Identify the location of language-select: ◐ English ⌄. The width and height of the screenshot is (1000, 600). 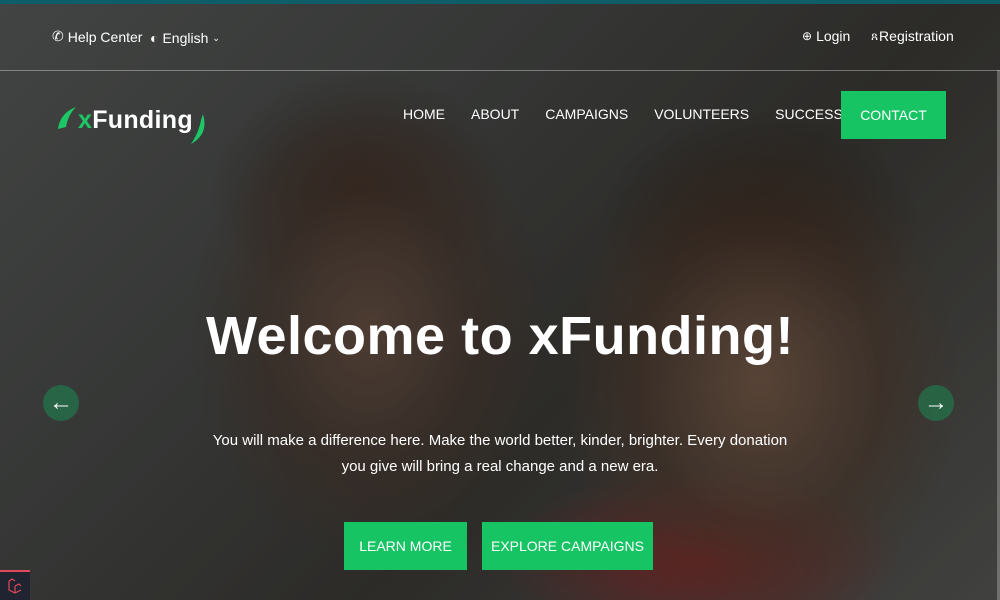
(185, 38).